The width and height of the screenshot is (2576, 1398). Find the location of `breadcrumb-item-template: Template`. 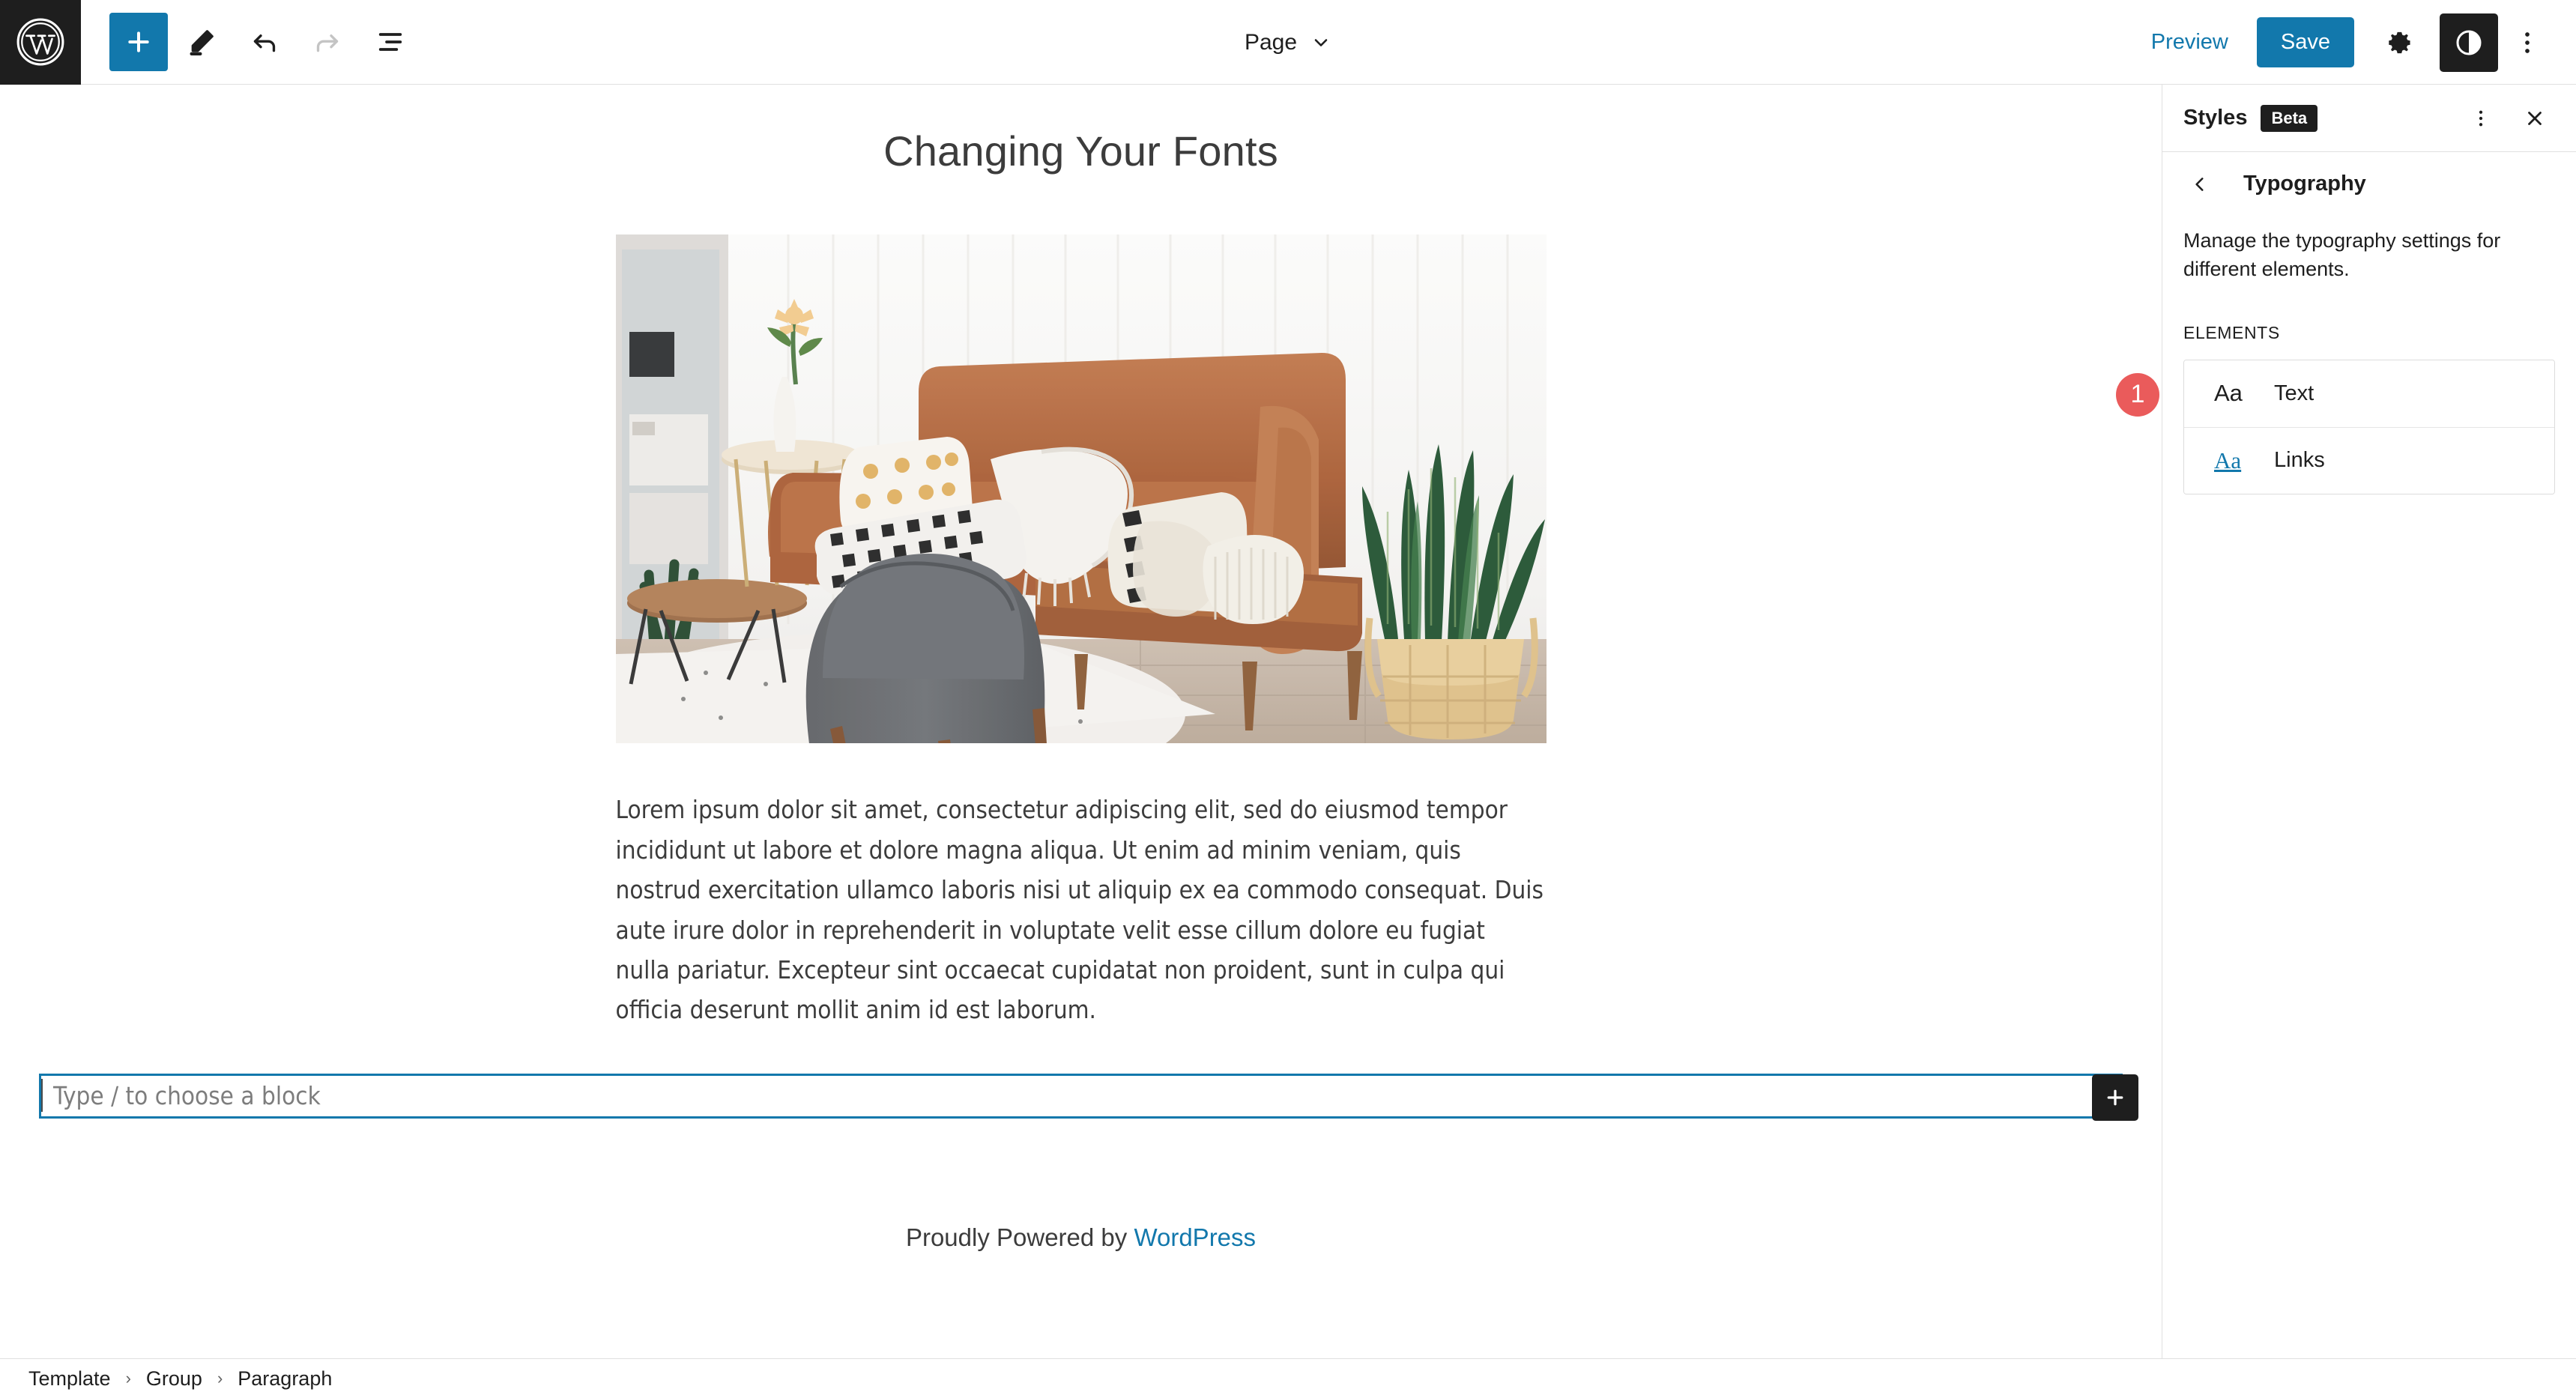

breadcrumb-item-template: Template is located at coordinates (69, 1379).